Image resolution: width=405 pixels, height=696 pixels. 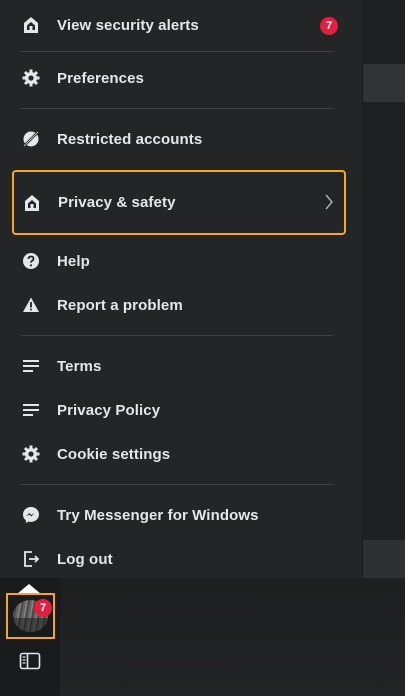 I want to click on menu-item-help: Help, so click(x=179, y=261).